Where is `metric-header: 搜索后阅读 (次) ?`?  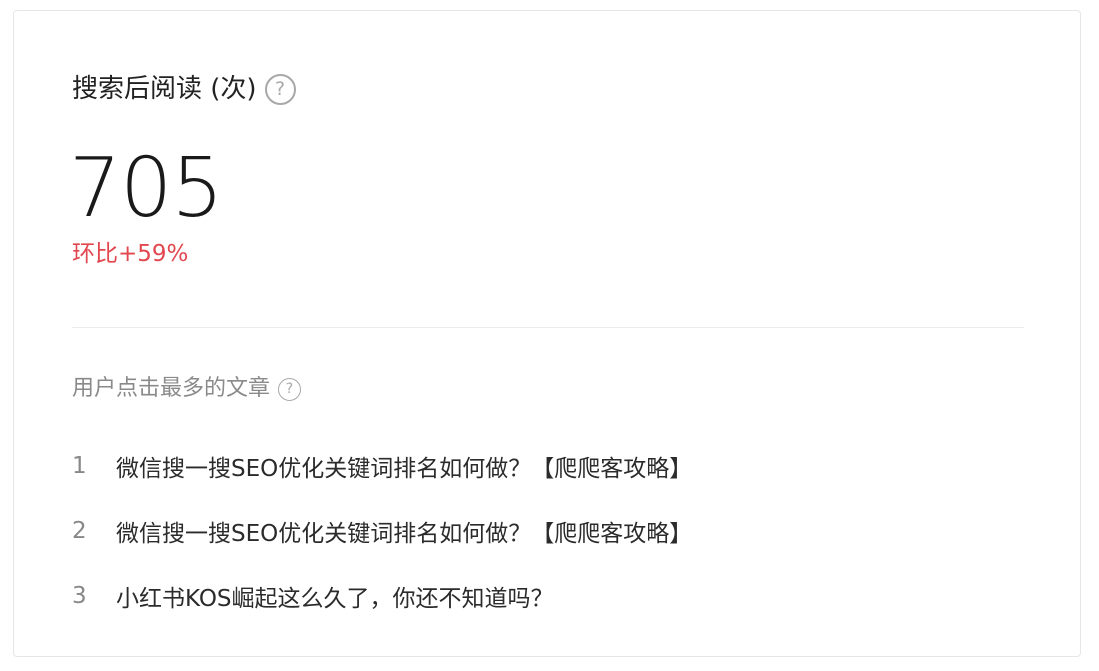 metric-header: 搜索后阅读 (次) ? is located at coordinates (184, 89).